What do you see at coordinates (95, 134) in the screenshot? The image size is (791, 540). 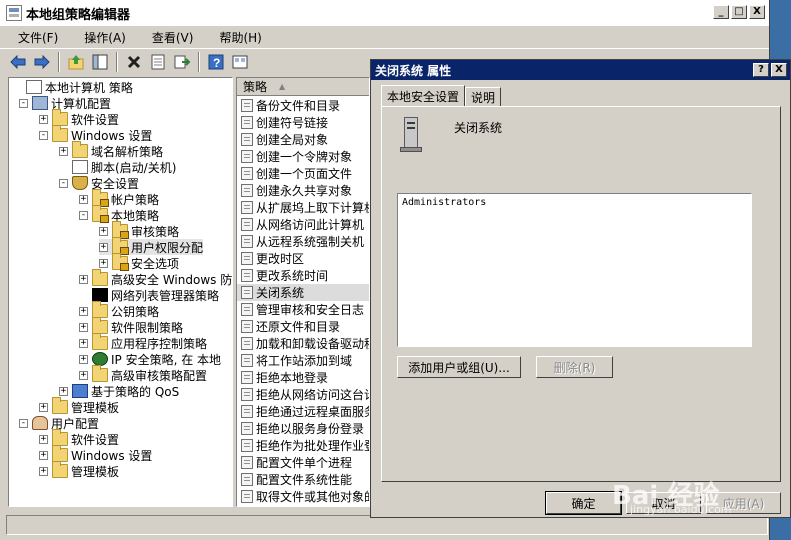 I see `tree-node: - Windows 设置` at bounding box center [95, 134].